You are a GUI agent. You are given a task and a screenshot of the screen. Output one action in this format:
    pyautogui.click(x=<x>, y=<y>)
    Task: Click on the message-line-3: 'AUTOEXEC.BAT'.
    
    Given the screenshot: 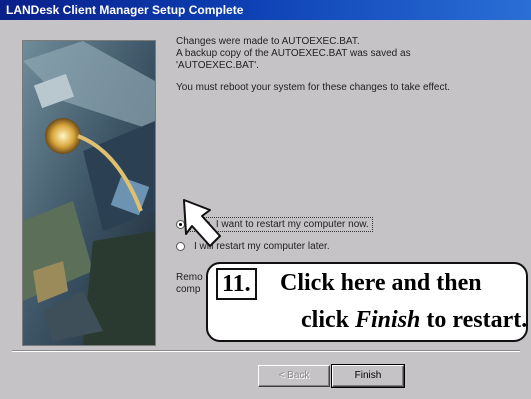 What is the action you would take?
    pyautogui.click(x=217, y=65)
    